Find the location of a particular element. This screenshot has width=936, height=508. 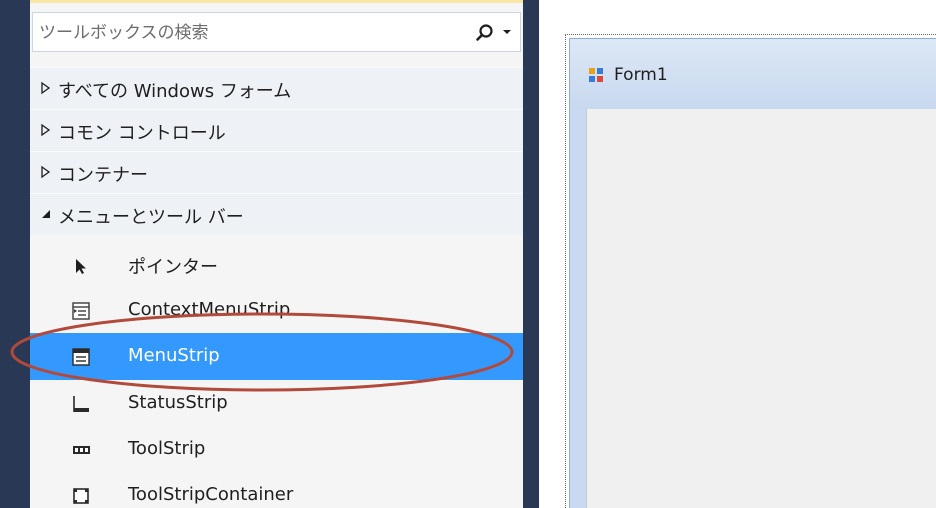

toolbox-item-label: ToolStripContainer is located at coordinates (211, 494).